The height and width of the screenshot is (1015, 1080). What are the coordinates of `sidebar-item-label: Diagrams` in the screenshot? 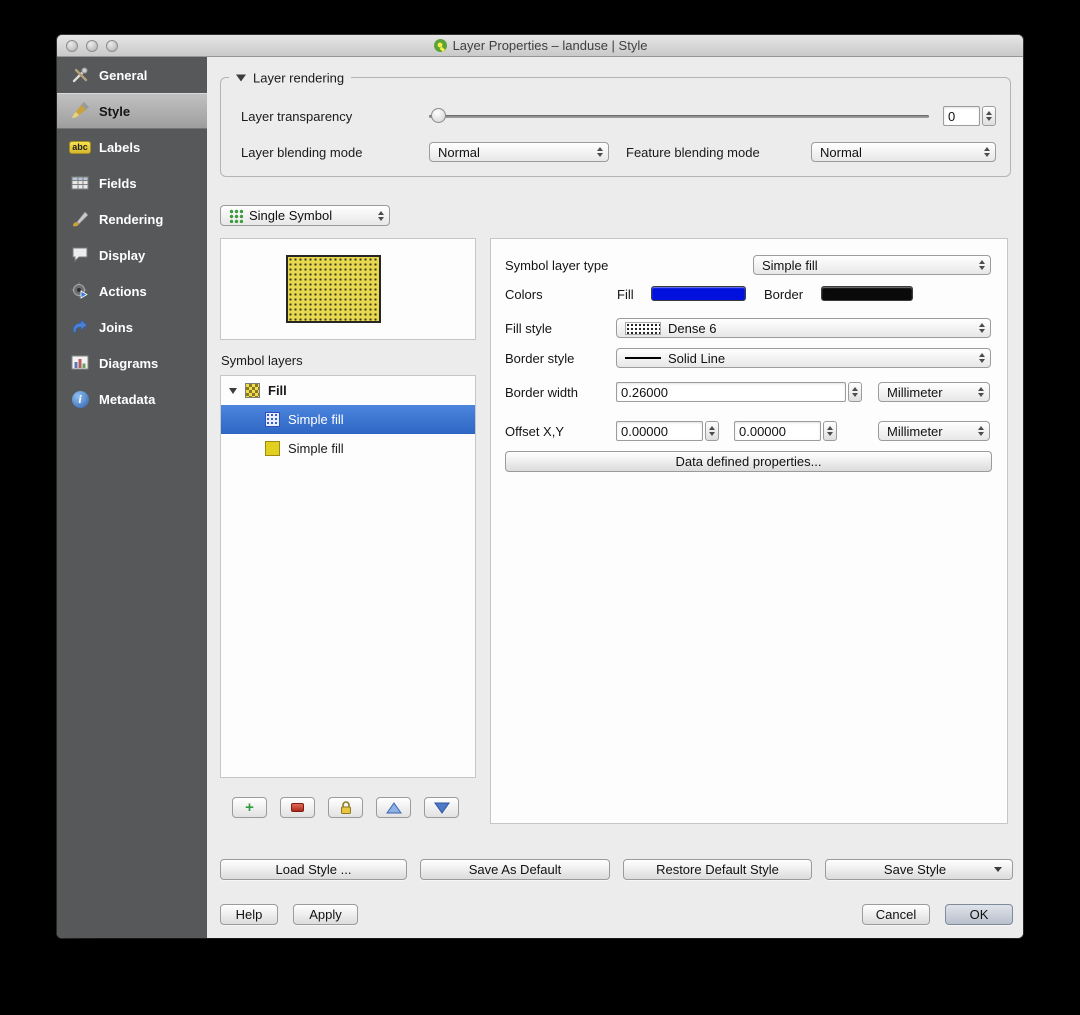 It's located at (129, 363).